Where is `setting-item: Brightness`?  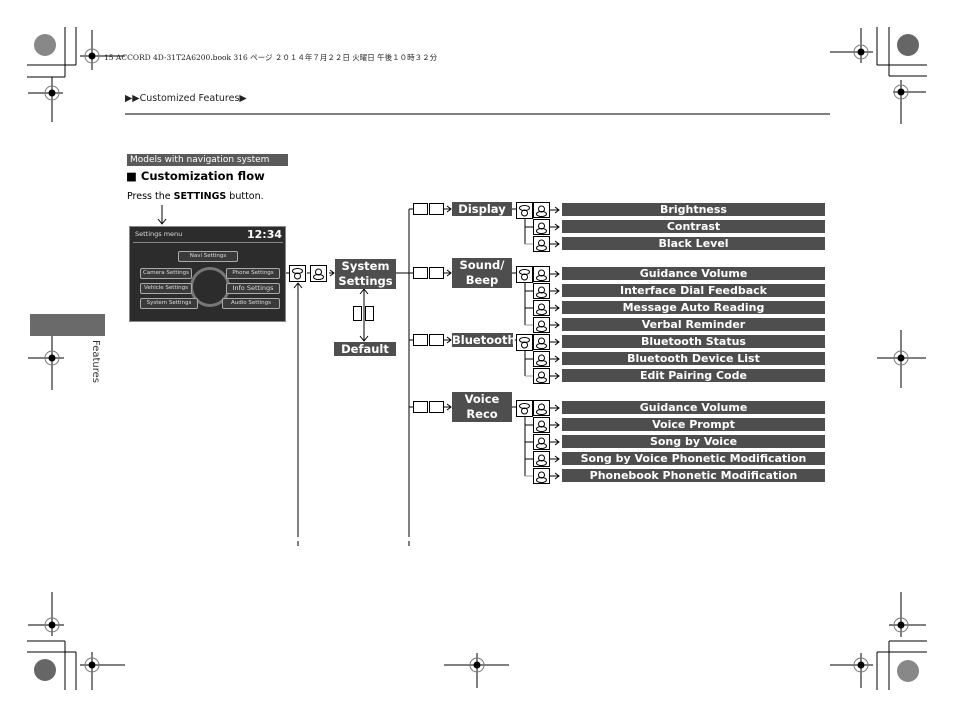
setting-item: Brightness is located at coordinates (693, 209).